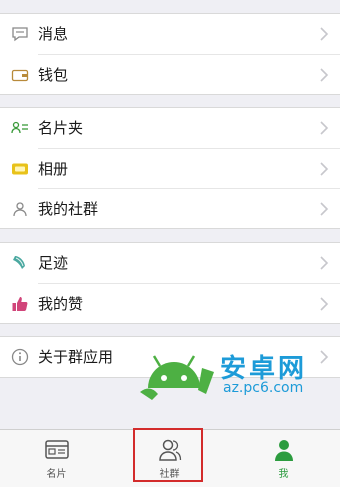  What do you see at coordinates (53, 169) in the screenshot?
I see `menu-item-label: 相册` at bounding box center [53, 169].